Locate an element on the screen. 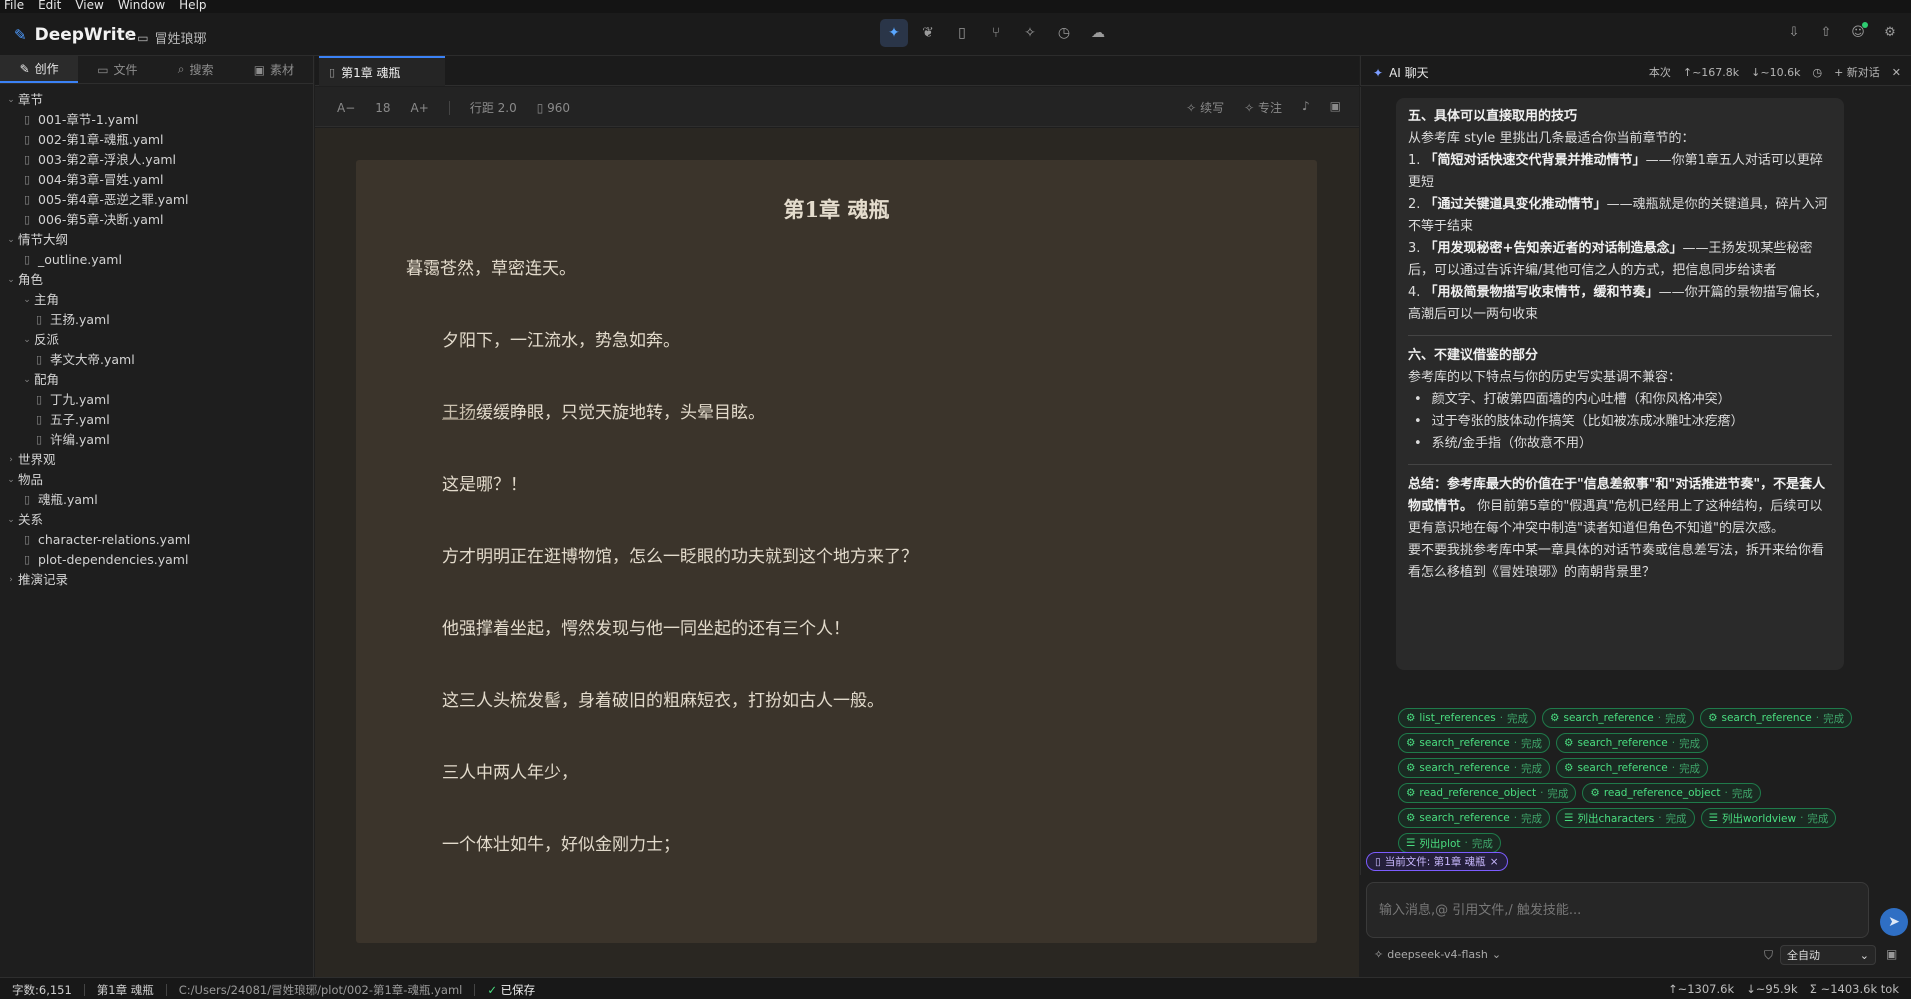 This screenshot has width=1911, height=999. editor-tab-active: ▯ 第1章 魂瓶 is located at coordinates (382, 71).